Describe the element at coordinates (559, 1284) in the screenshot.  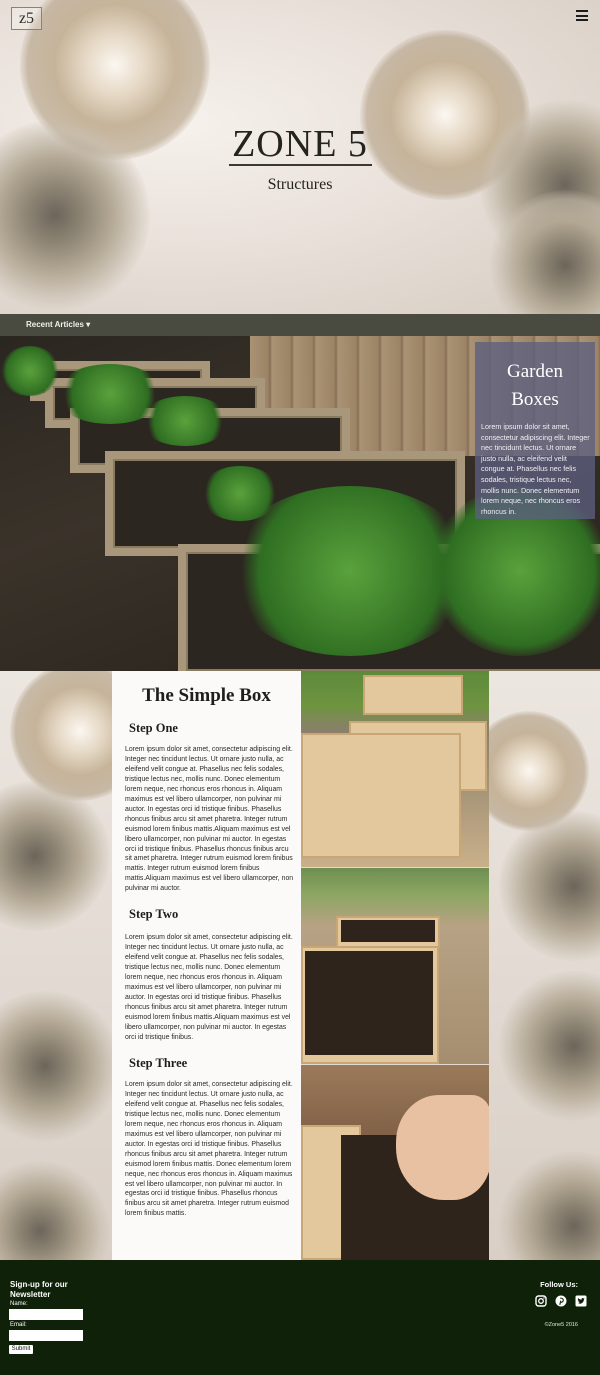
I see `follow-us-label: Follow Us:` at that location.